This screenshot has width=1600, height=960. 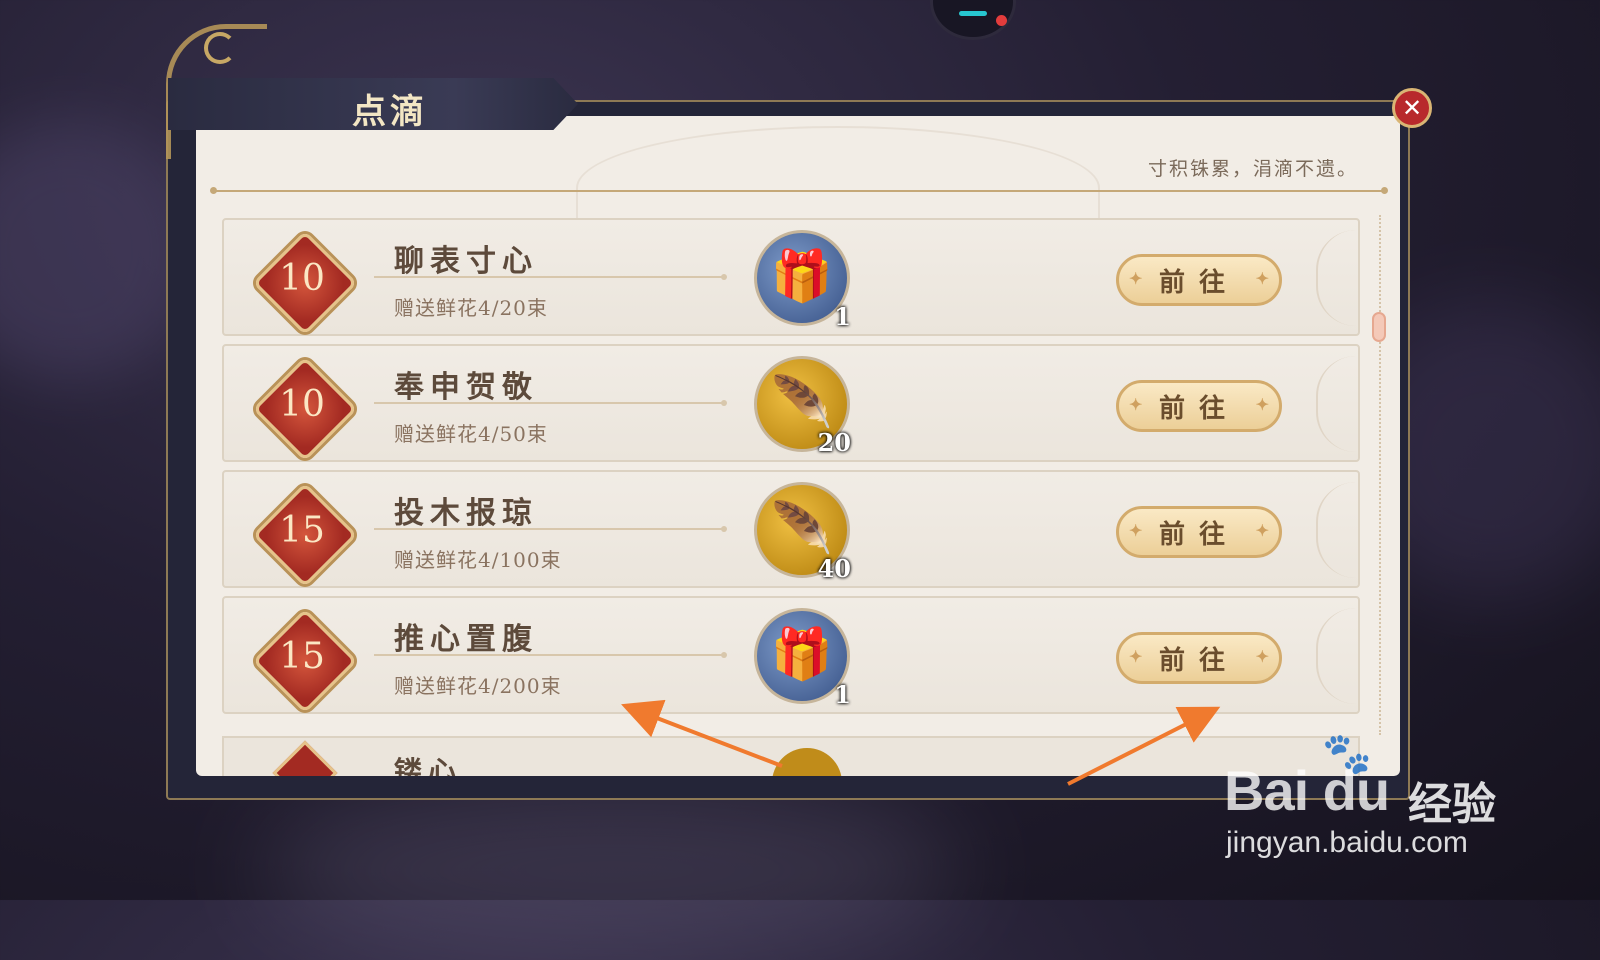 I want to click on dialog-quote: 寸积铢累，涓滴不遗。, so click(x=1253, y=169).